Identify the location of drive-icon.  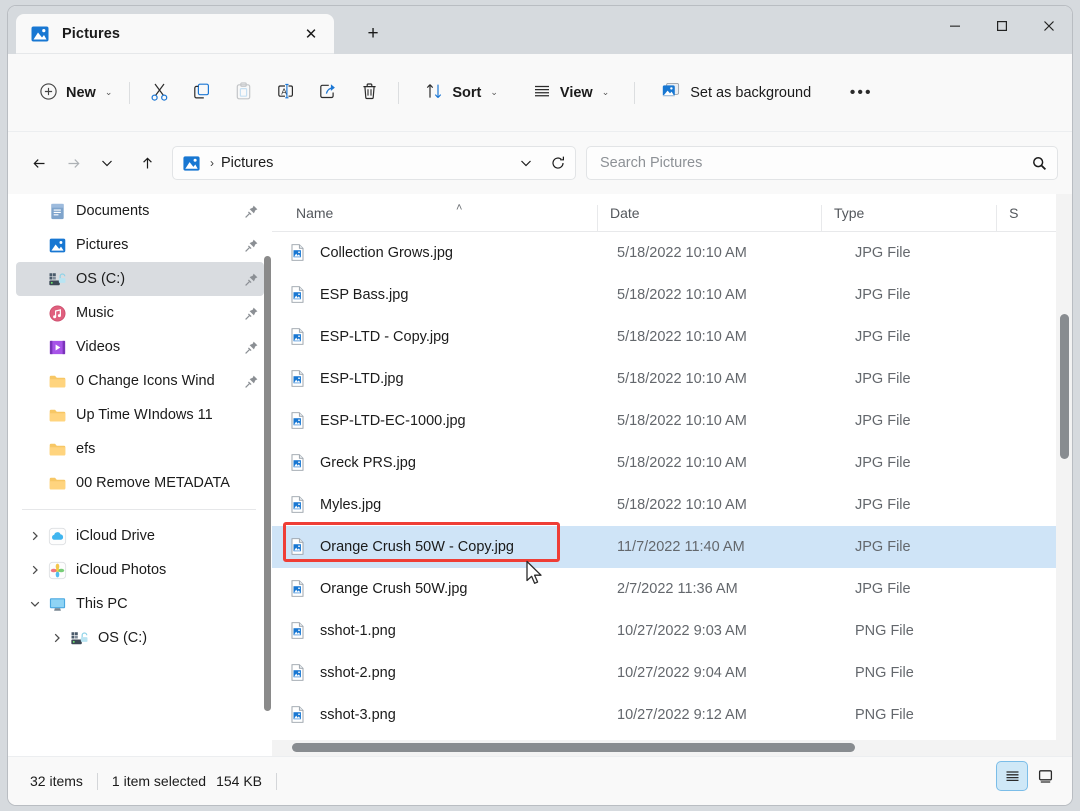
(79, 638).